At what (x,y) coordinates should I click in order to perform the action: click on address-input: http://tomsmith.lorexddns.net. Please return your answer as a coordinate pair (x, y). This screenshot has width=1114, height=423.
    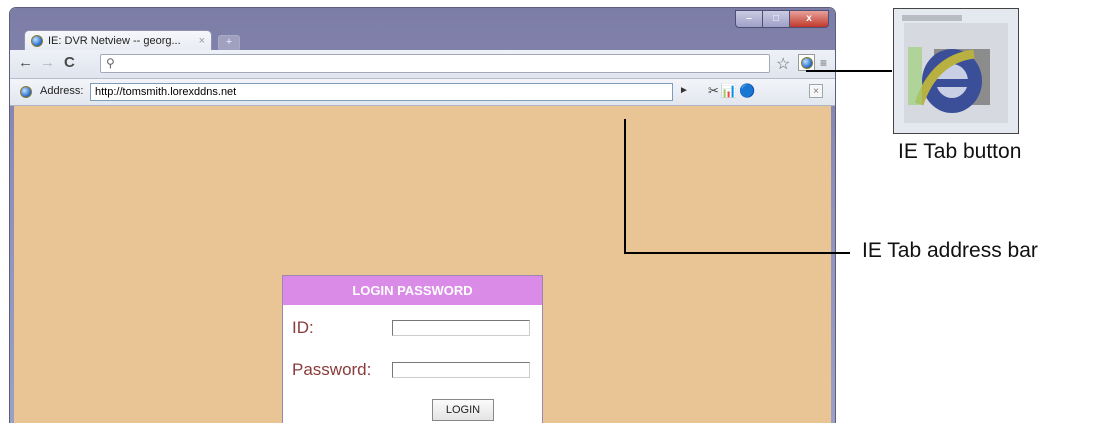
    Looking at the image, I should click on (381, 92).